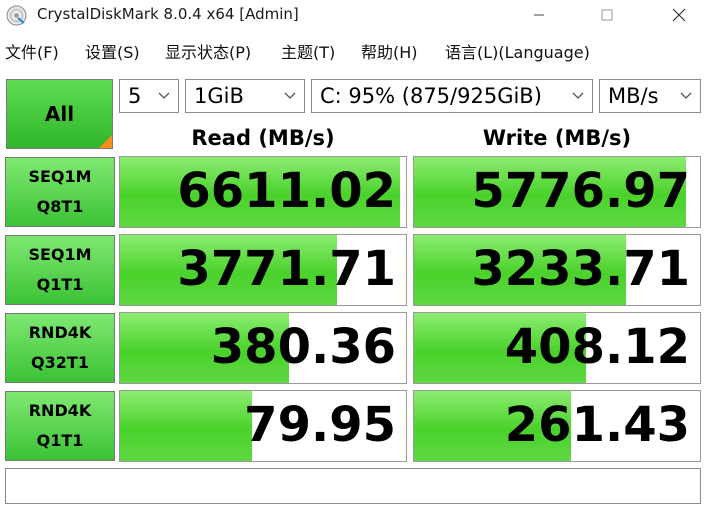 The height and width of the screenshot is (512, 709). I want to click on test-button-seq1m-q8t1: SEQ1M Q8T1, so click(60, 192).